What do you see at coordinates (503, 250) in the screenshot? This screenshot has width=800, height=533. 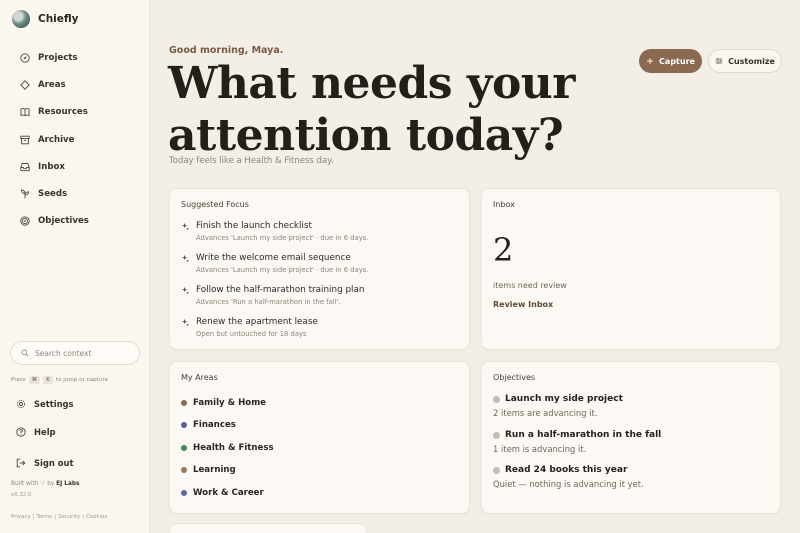 I see `inbox-count: 2` at bounding box center [503, 250].